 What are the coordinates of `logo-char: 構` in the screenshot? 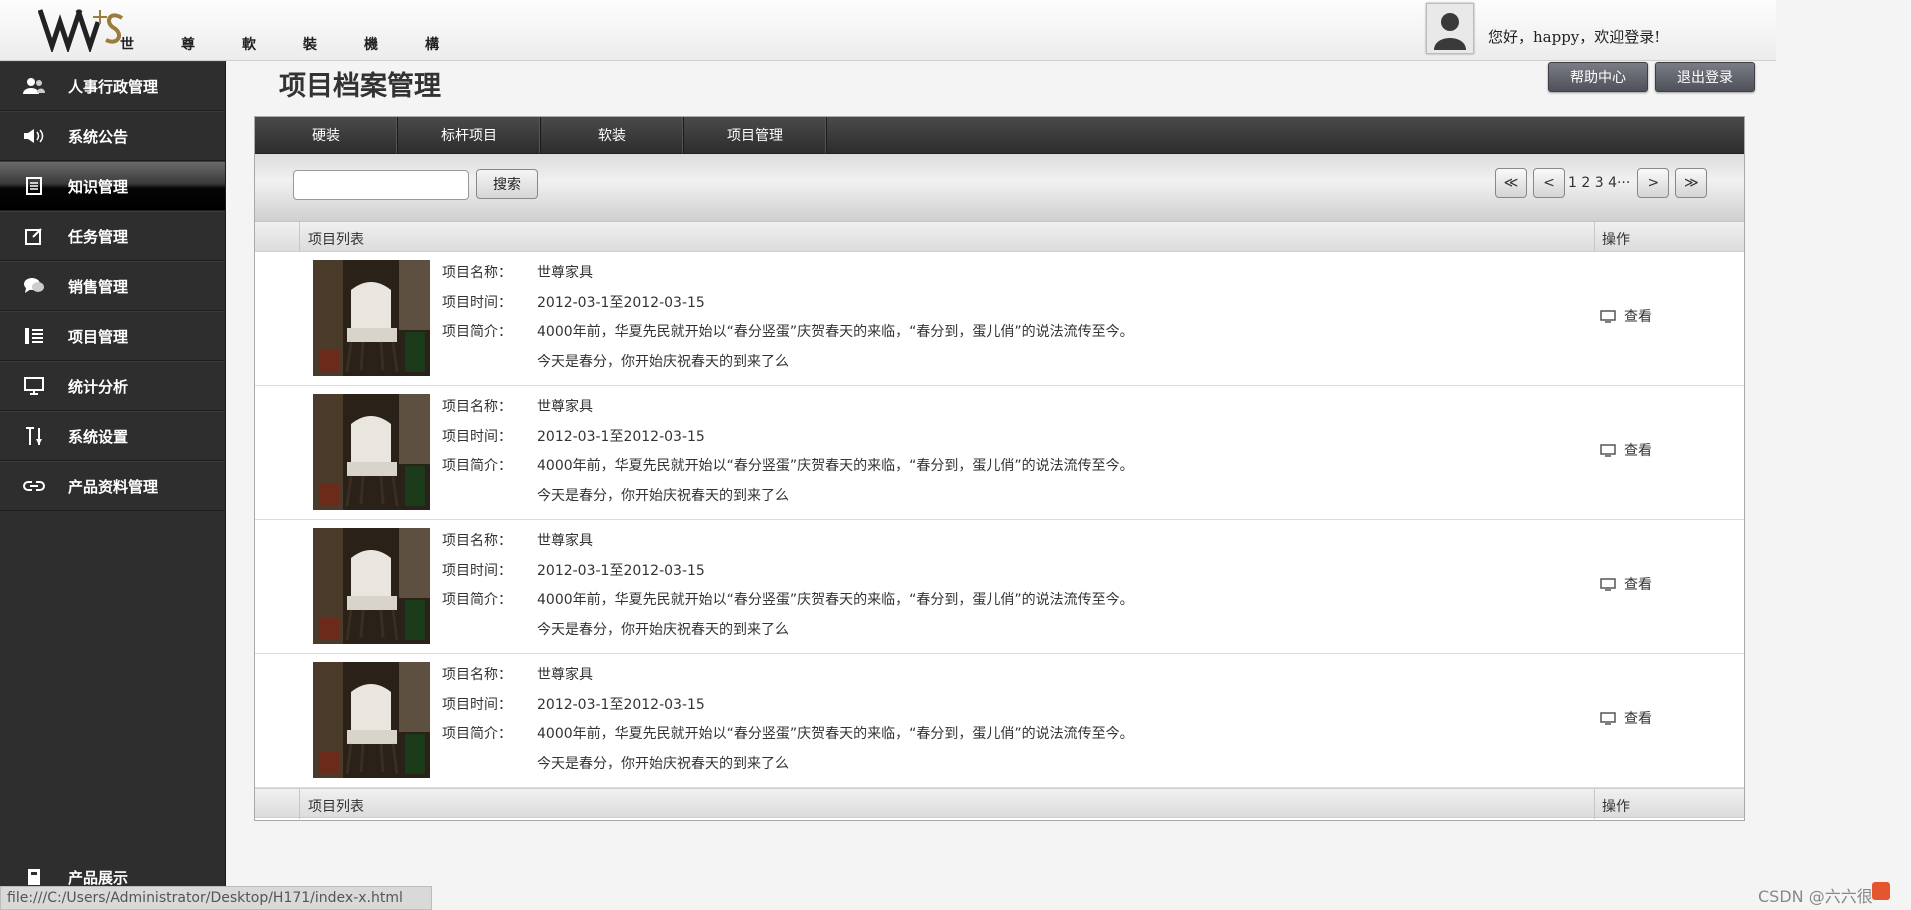 It's located at (432, 45).